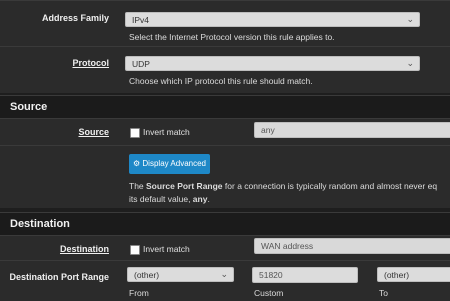 The height and width of the screenshot is (301, 450). Describe the element at coordinates (84, 249) in the screenshot. I see `destination-label: Destination` at that location.